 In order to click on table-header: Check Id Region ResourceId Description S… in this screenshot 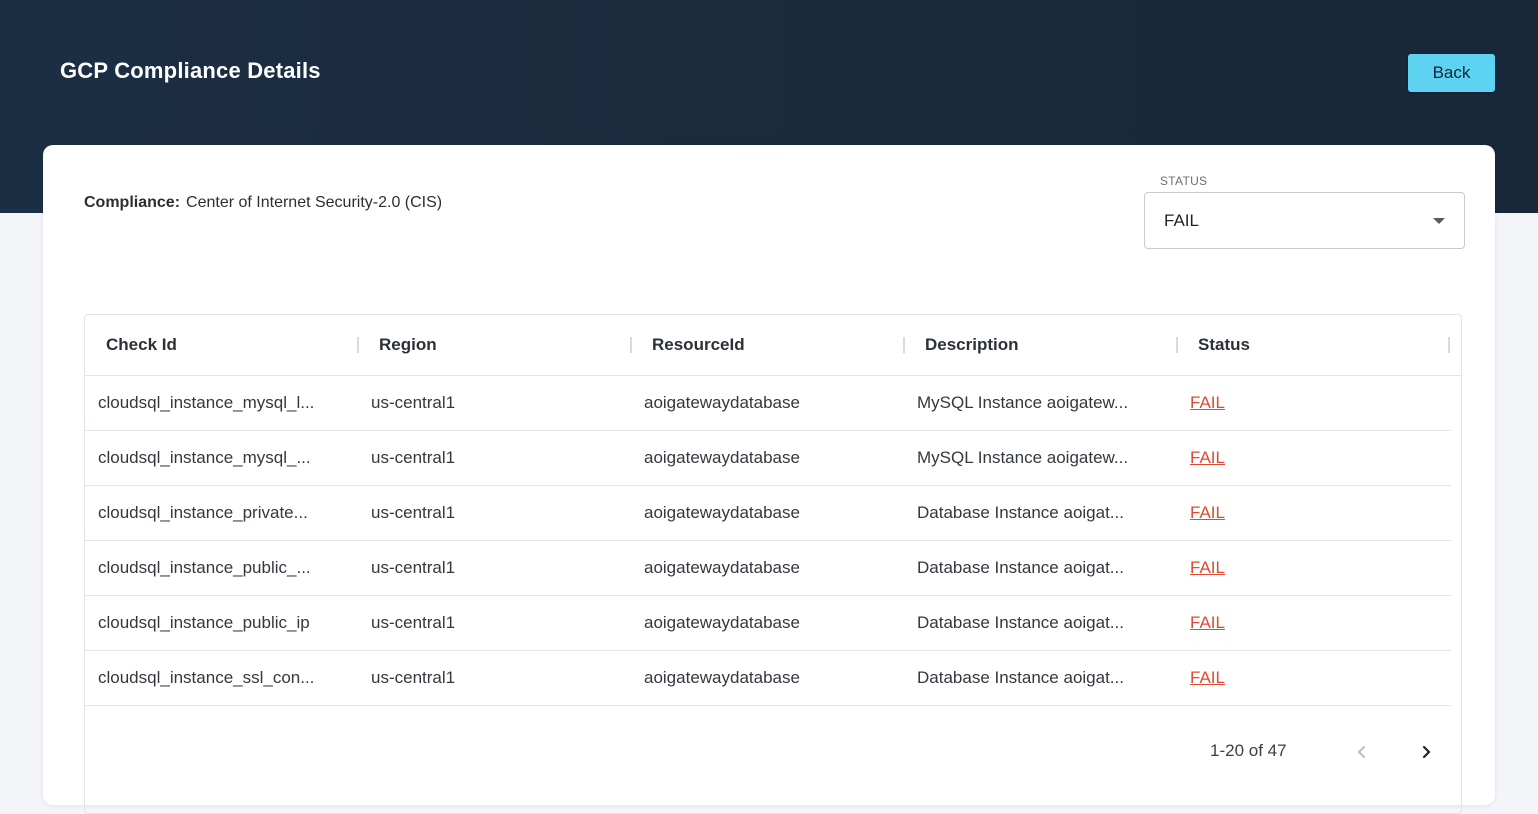, I will do `click(773, 345)`.